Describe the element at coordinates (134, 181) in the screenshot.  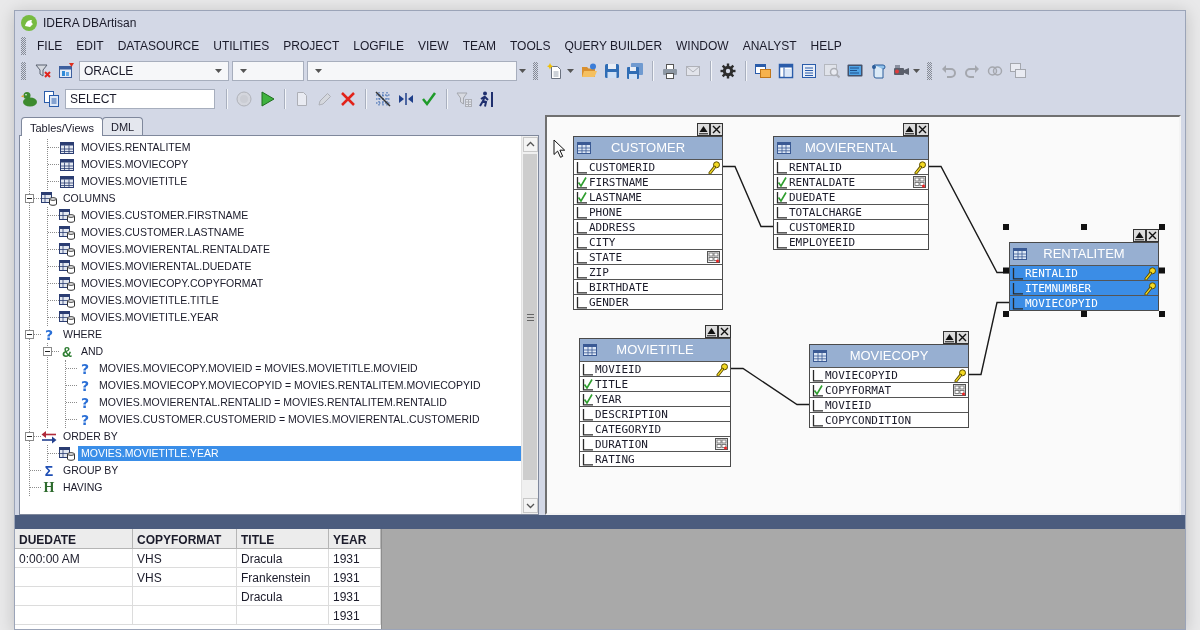
I see `tree-item: MOVIES.MOVIETITLE` at that location.